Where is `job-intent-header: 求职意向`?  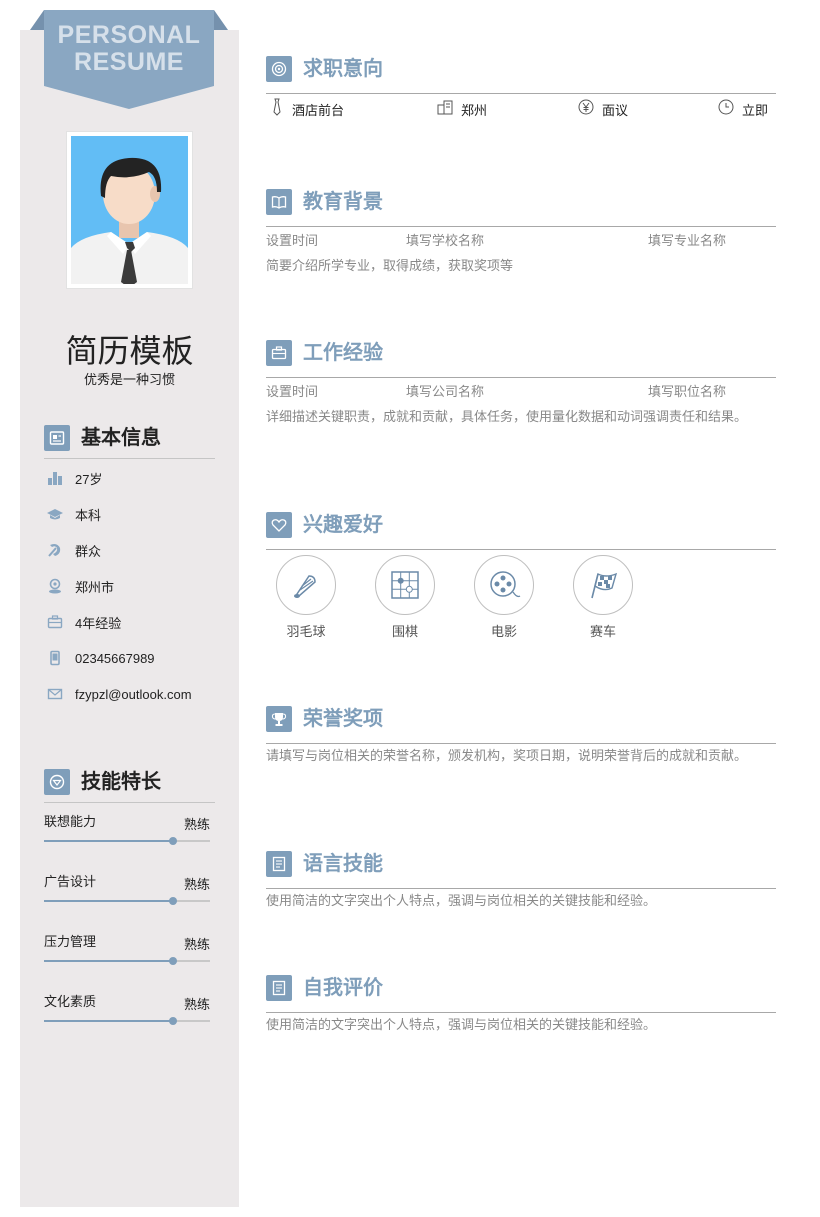 job-intent-header: 求职意向 is located at coordinates (521, 75).